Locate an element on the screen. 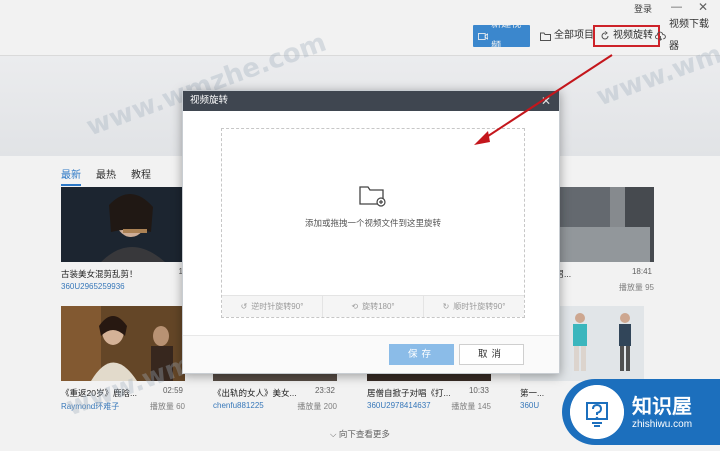  badge-url: zhishiwu.com is located at coordinates (662, 424).